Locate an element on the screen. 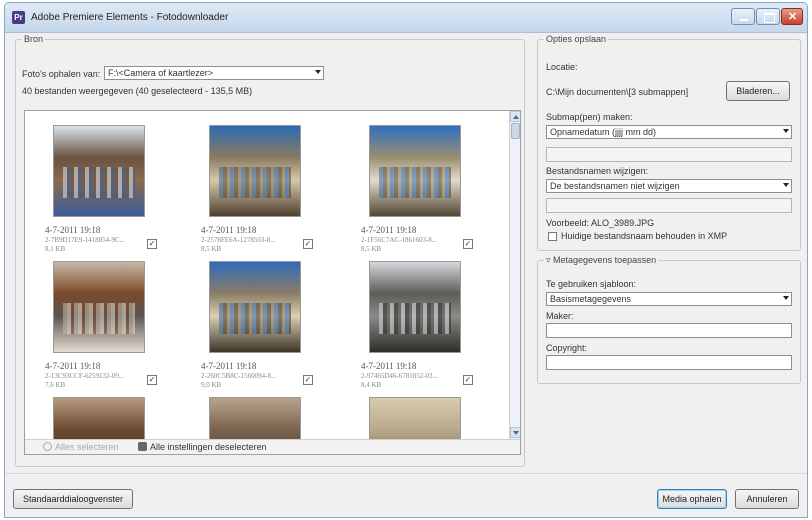 The image size is (812, 520). subfolder-label: Submap(pen) maken: is located at coordinates (589, 117).